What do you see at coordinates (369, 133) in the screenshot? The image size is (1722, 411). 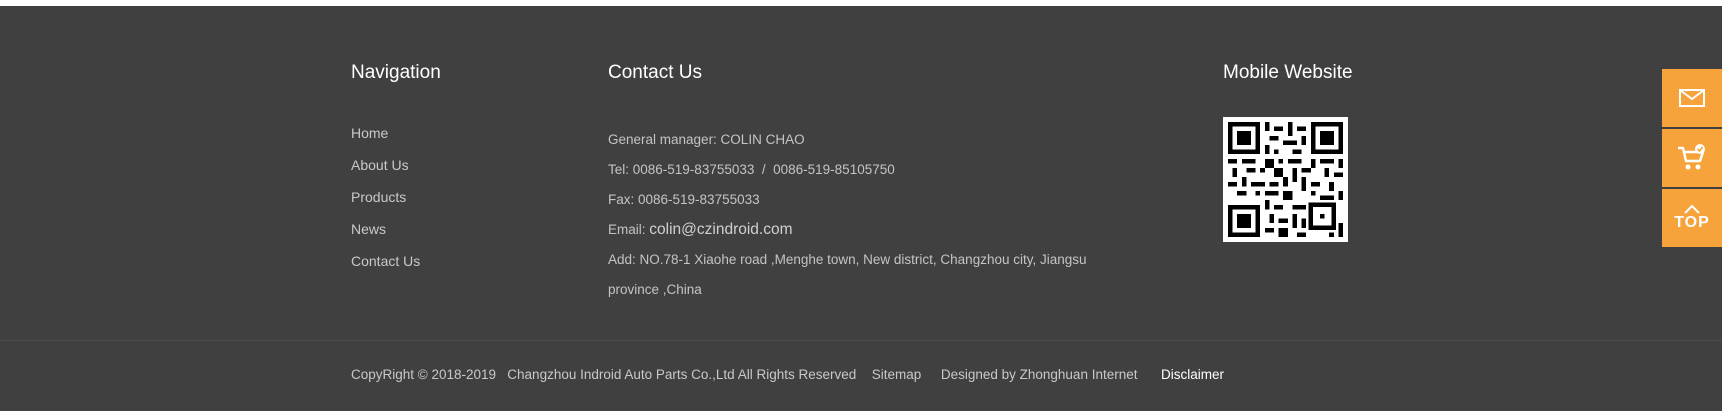 I see `nav-link-home: Home` at bounding box center [369, 133].